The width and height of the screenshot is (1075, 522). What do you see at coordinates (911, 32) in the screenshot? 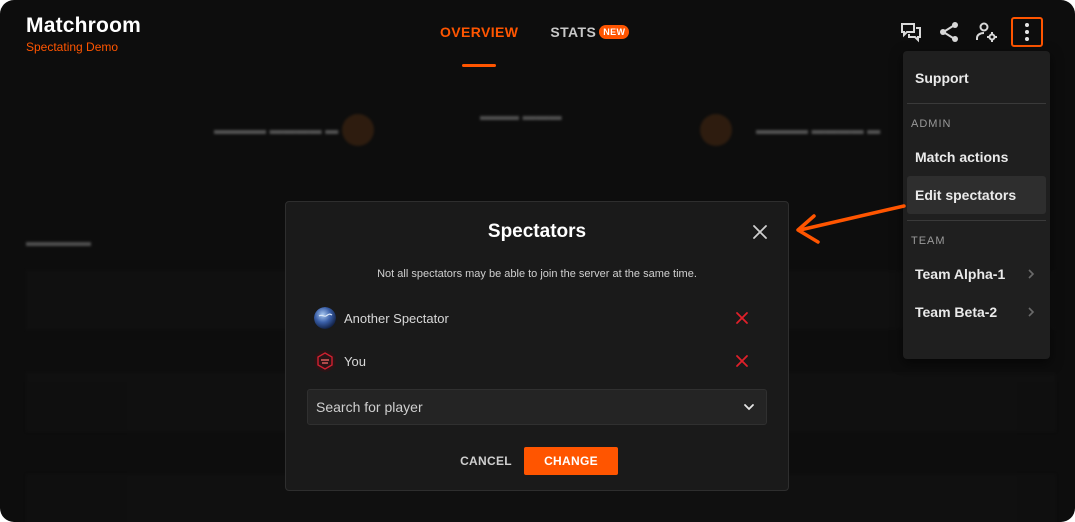
I see `chat-icon` at bounding box center [911, 32].